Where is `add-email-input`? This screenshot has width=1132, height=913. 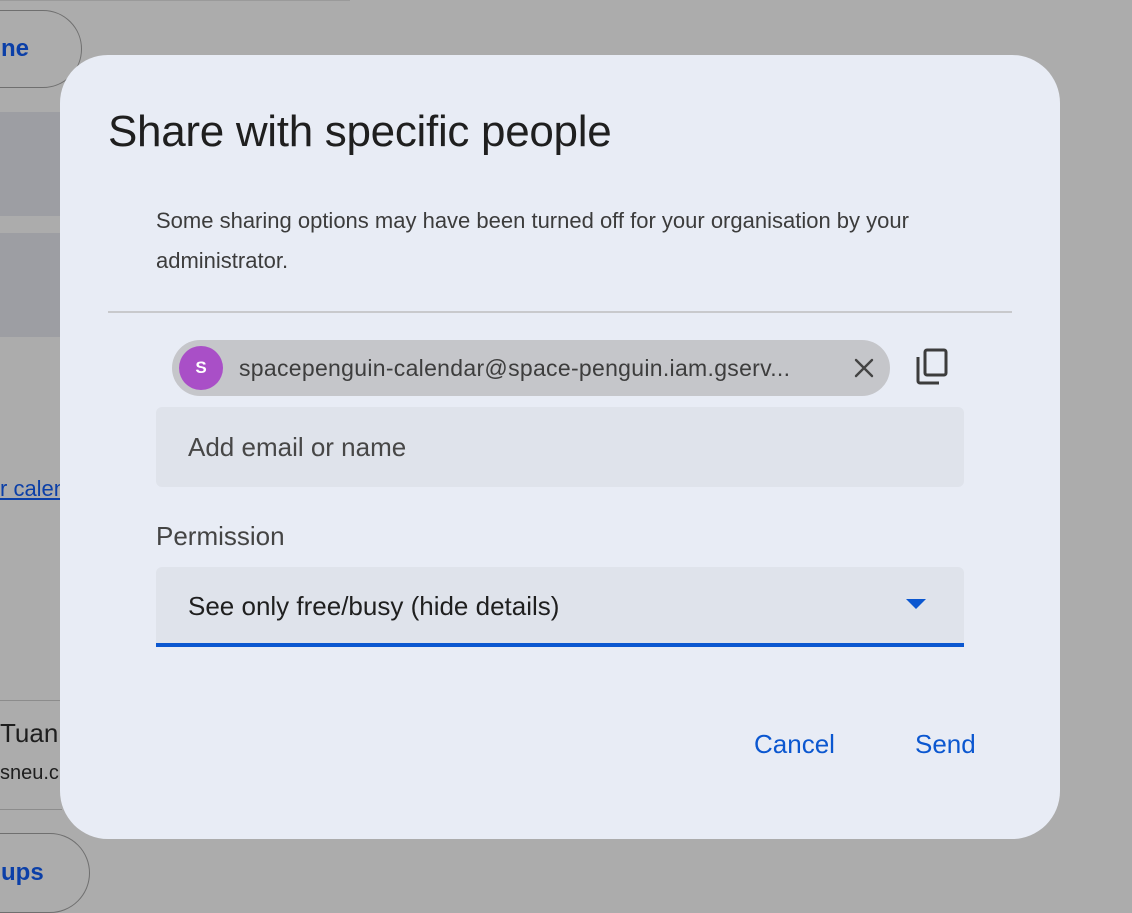 add-email-input is located at coordinates (560, 447).